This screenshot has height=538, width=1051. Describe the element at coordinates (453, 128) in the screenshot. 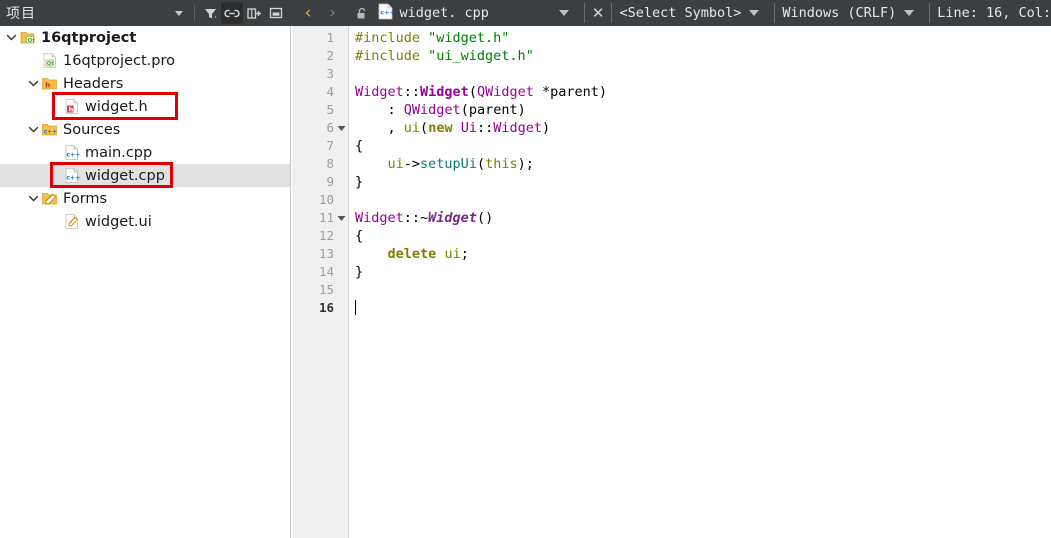

I see `code-line: , ui(new Ui::Widget)` at that location.